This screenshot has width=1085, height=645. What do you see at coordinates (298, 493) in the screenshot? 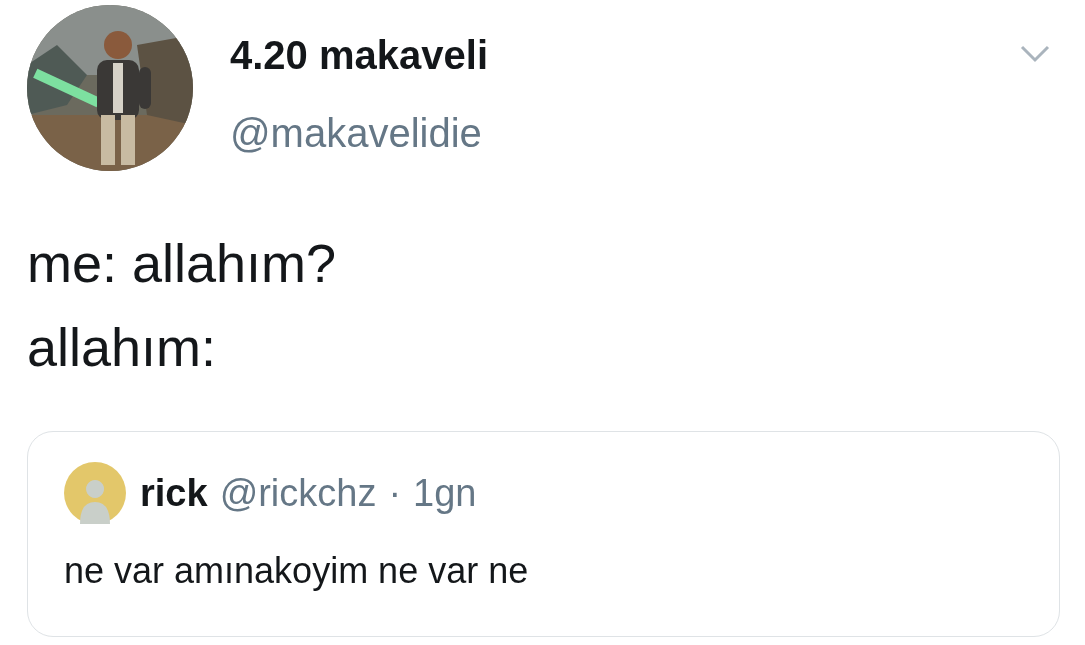
I see `quoted-author-handle: @rickchz` at bounding box center [298, 493].